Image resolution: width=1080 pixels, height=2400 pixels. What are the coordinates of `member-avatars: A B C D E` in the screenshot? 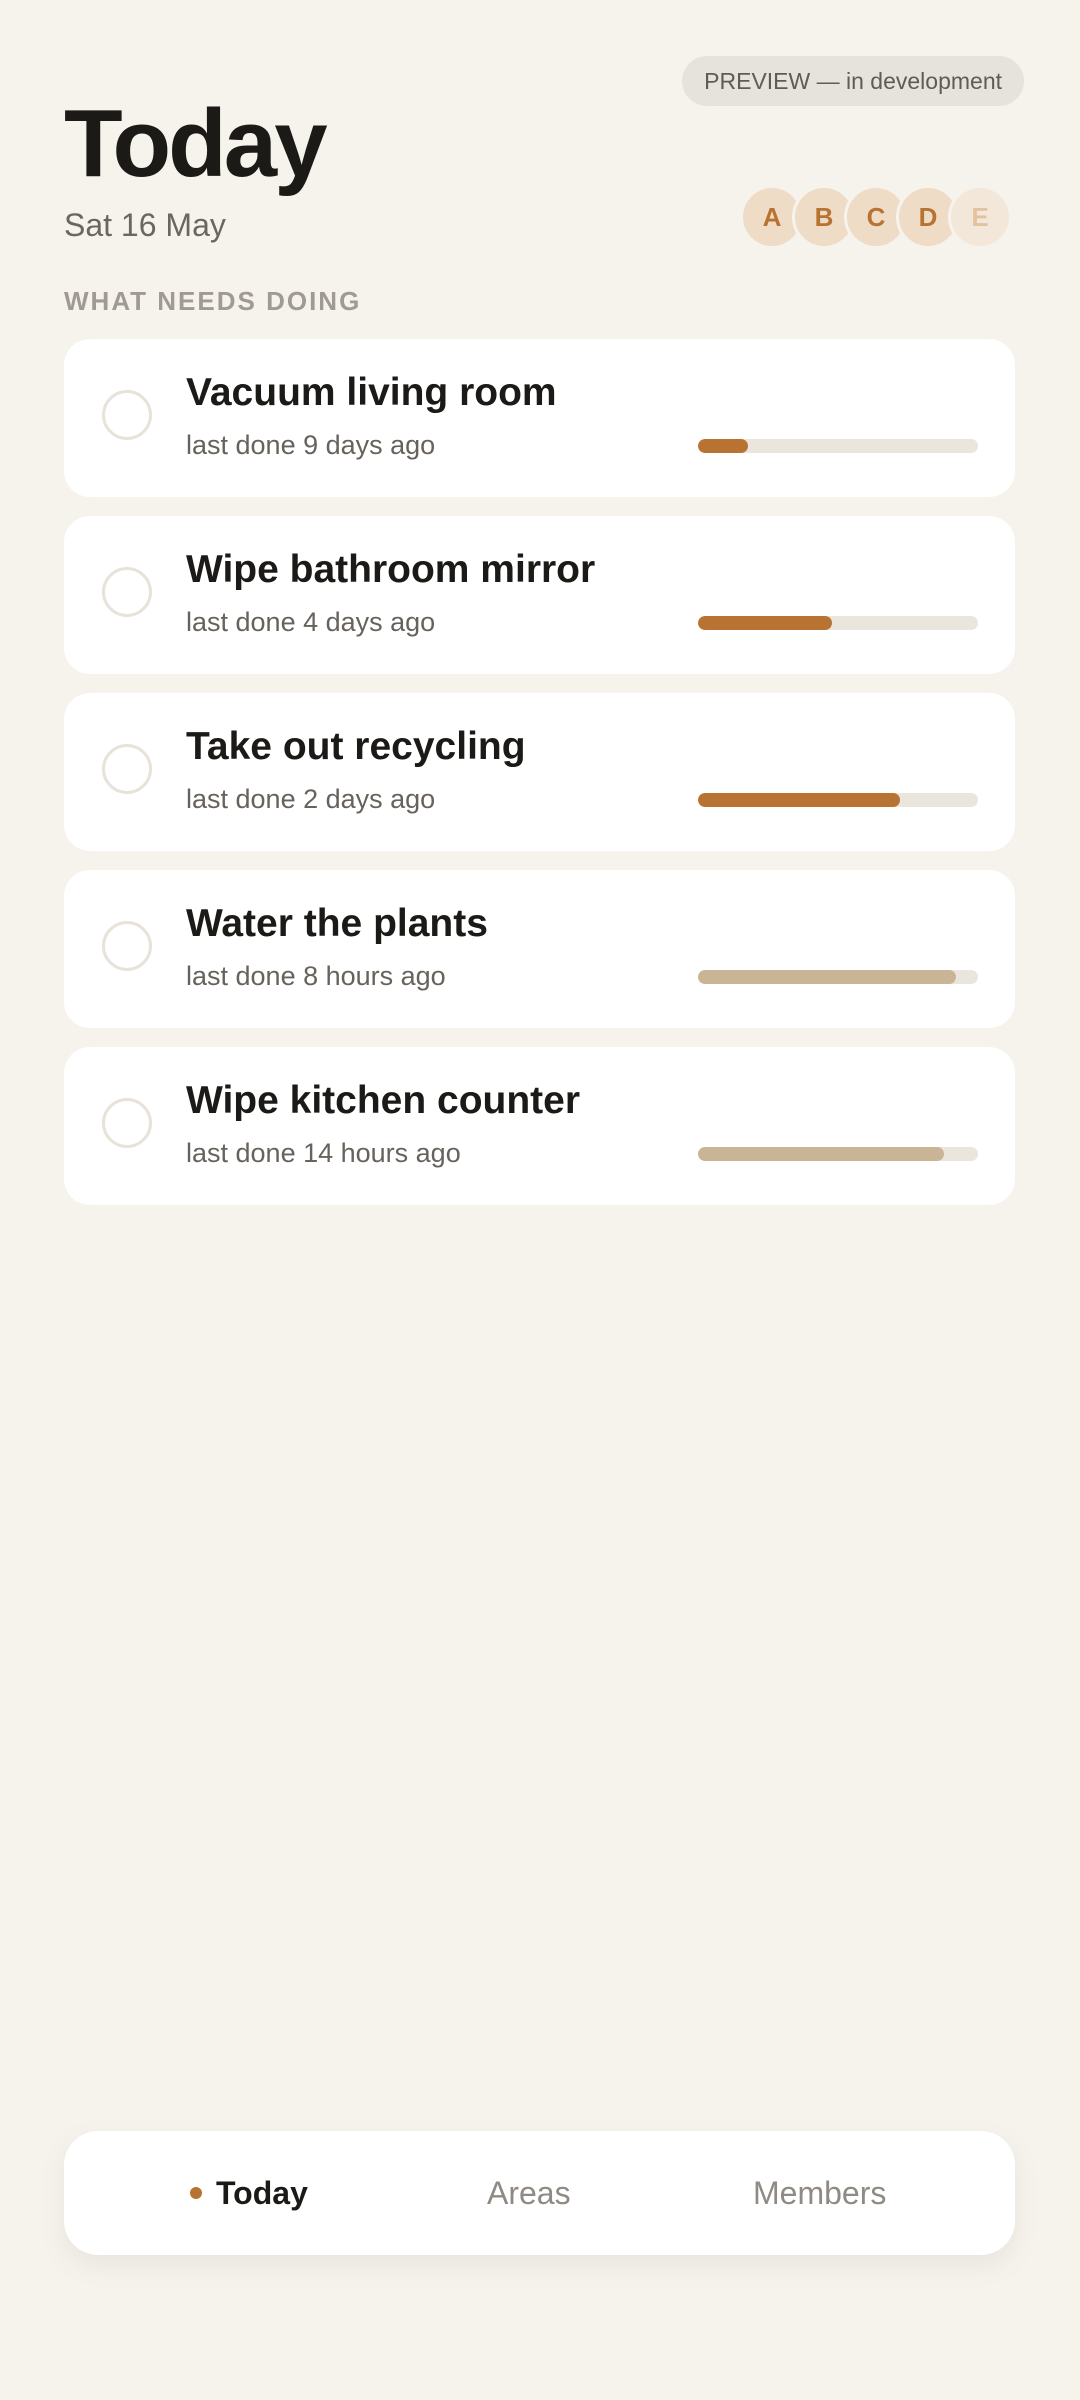 It's located at (876, 217).